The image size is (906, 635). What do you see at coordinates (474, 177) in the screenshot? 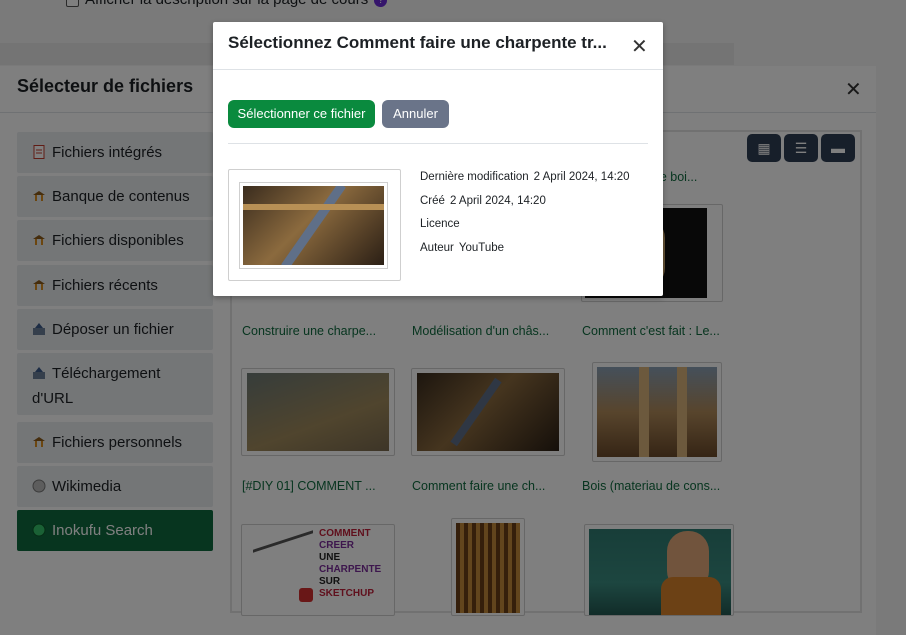
I see `meta-label: Dernière modification` at bounding box center [474, 177].